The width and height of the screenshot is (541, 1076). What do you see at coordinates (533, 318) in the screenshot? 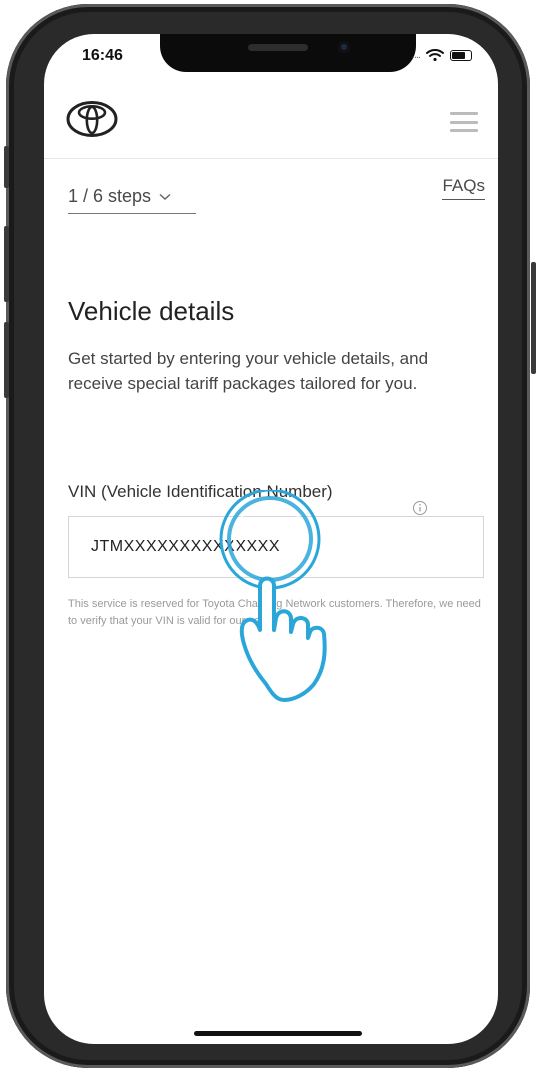
I see `power-button` at bounding box center [533, 318].